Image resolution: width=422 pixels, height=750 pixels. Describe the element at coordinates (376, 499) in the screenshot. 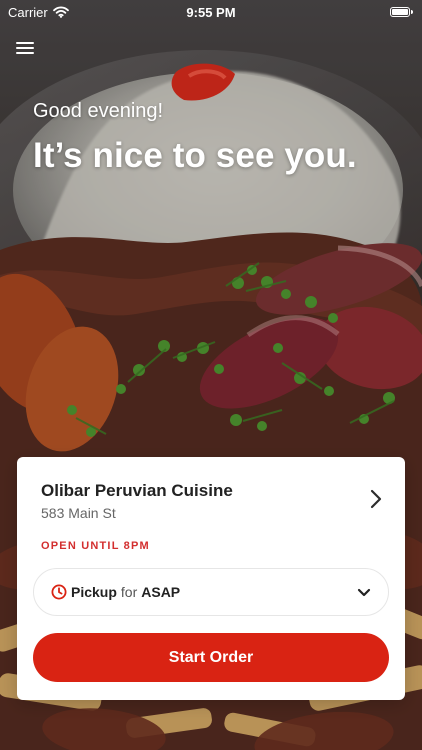

I see `chevron-right-icon` at that location.